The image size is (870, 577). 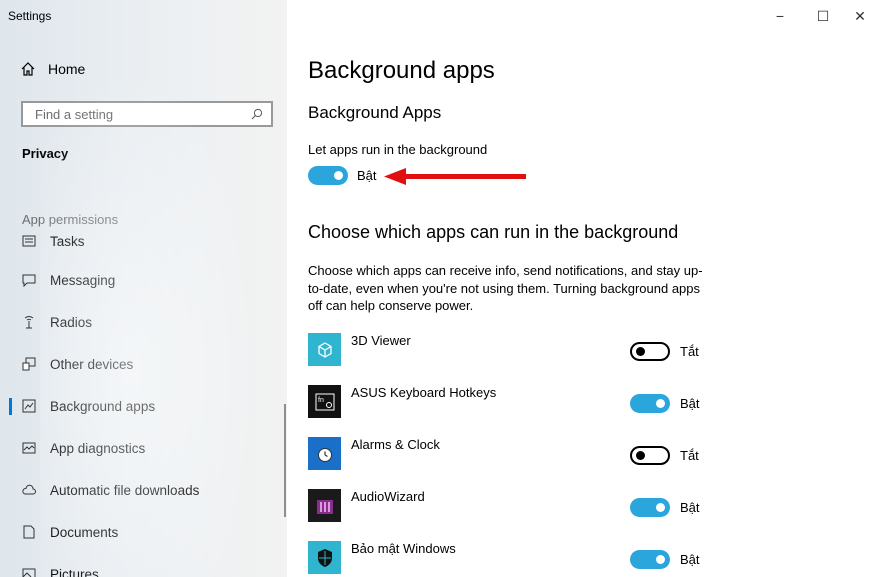 I want to click on section-app-permissions: App permissions, so click(x=70, y=219).